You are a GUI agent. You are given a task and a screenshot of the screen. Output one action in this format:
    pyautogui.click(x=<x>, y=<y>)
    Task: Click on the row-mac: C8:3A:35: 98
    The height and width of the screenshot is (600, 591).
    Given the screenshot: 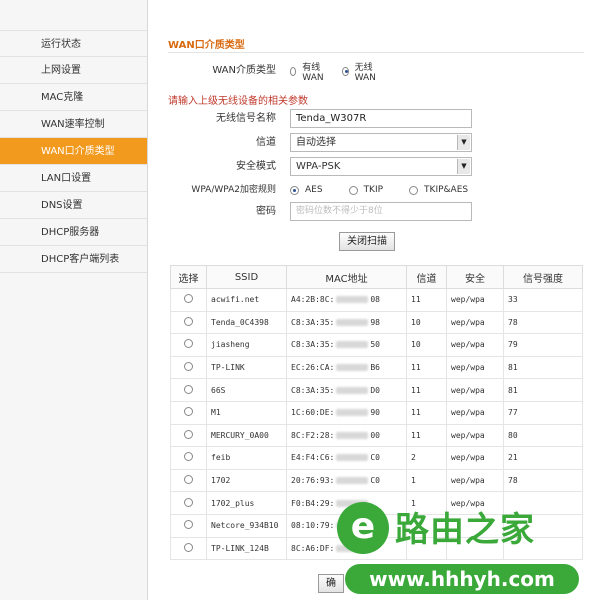 What is the action you would take?
    pyautogui.click(x=346, y=322)
    